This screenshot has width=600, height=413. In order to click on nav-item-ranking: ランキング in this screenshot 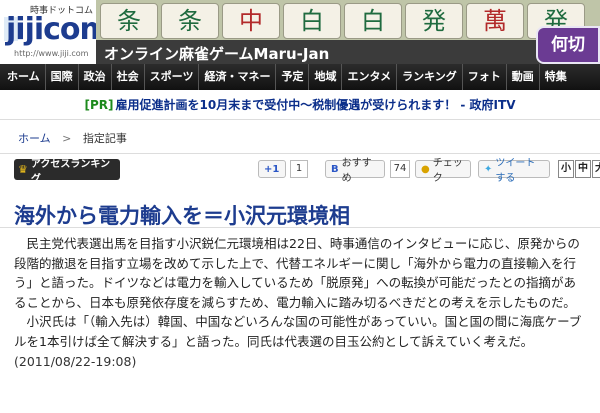, I will do `click(430, 77)`.